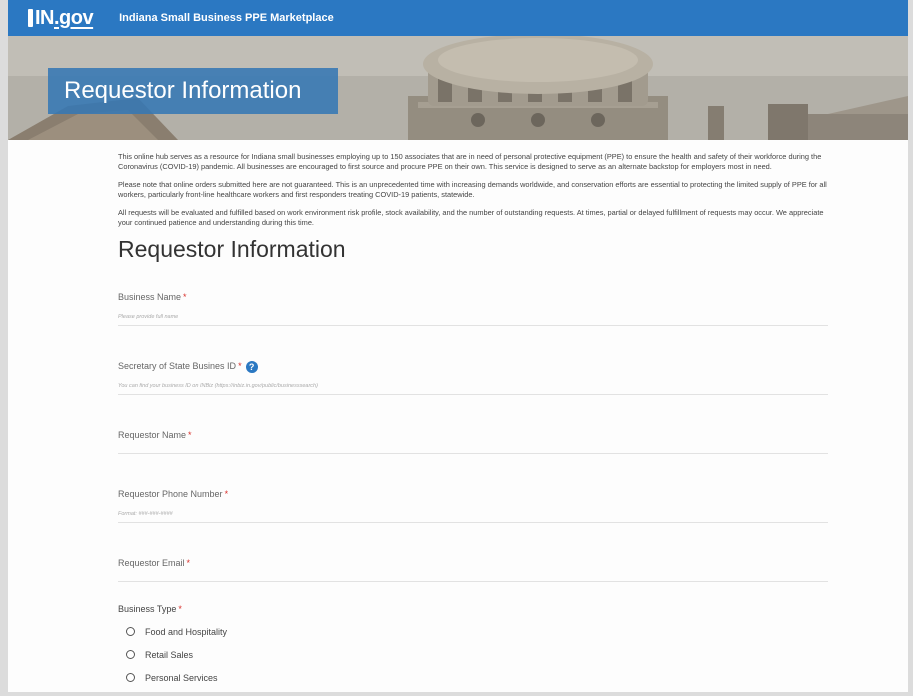 The height and width of the screenshot is (696, 913). I want to click on logo-suffix: .gov, so click(74, 17).